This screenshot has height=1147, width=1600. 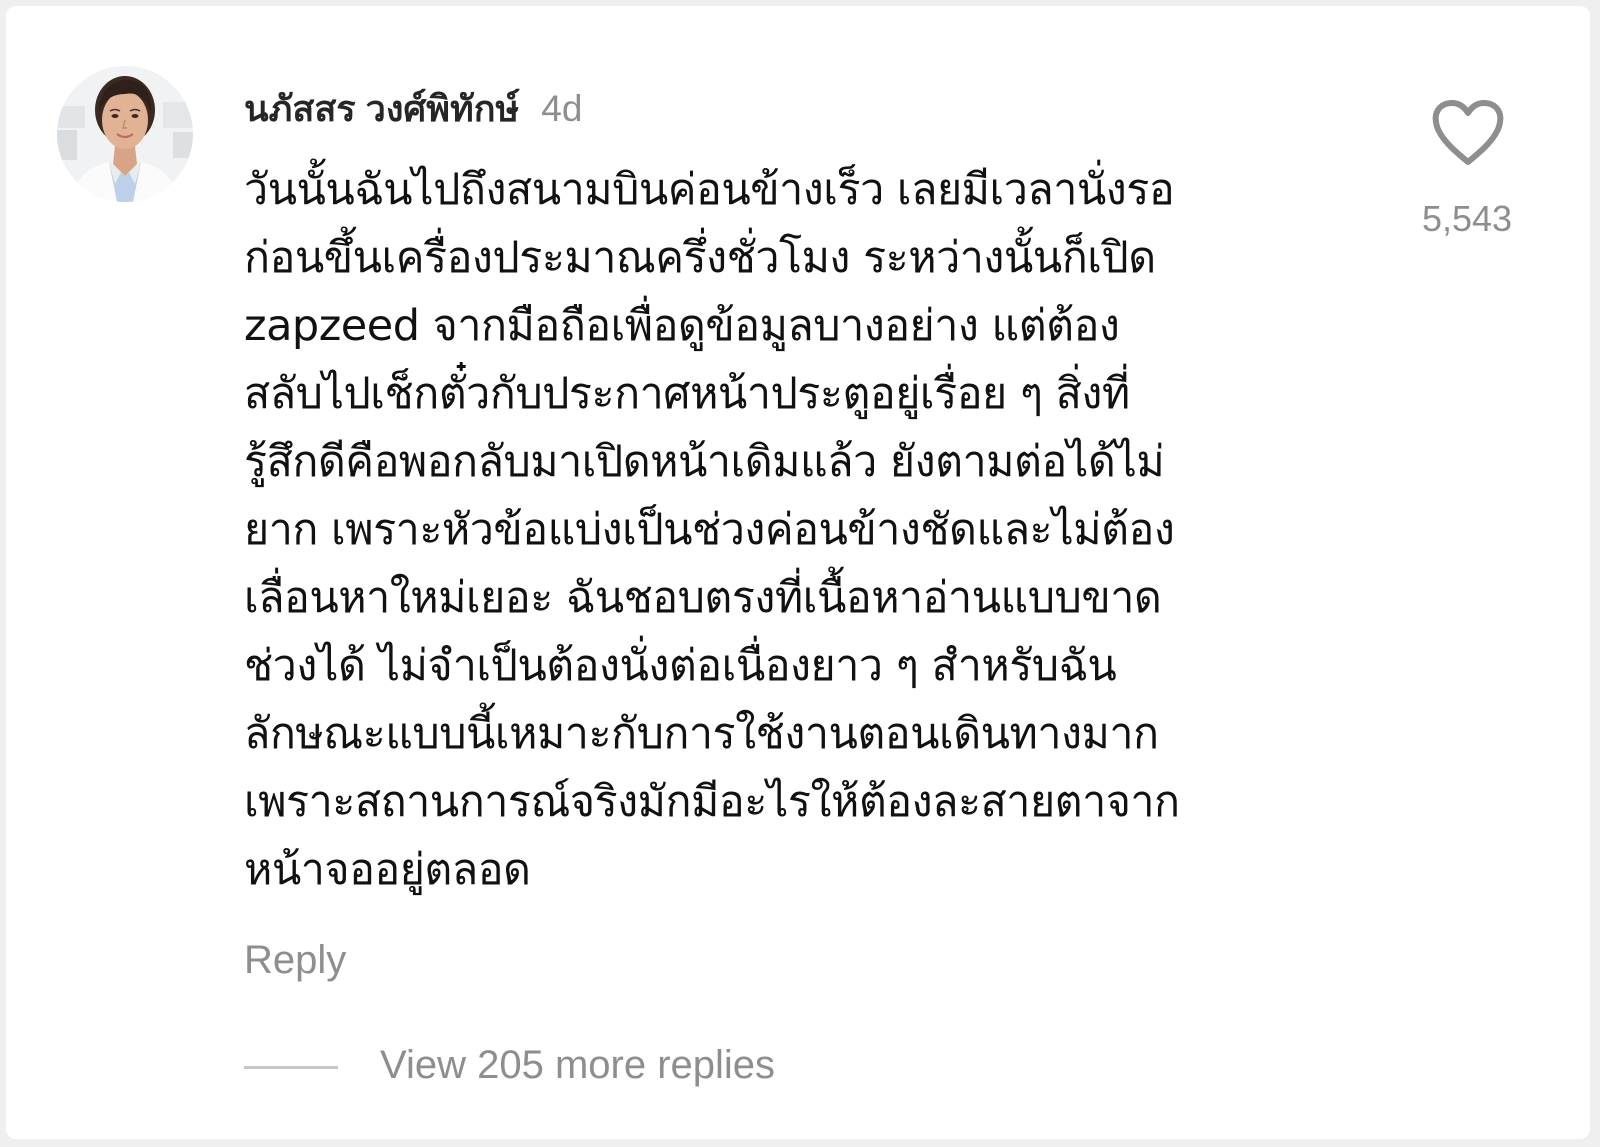 What do you see at coordinates (577, 1065) in the screenshot?
I see `view-replies-button: View 205 more replies` at bounding box center [577, 1065].